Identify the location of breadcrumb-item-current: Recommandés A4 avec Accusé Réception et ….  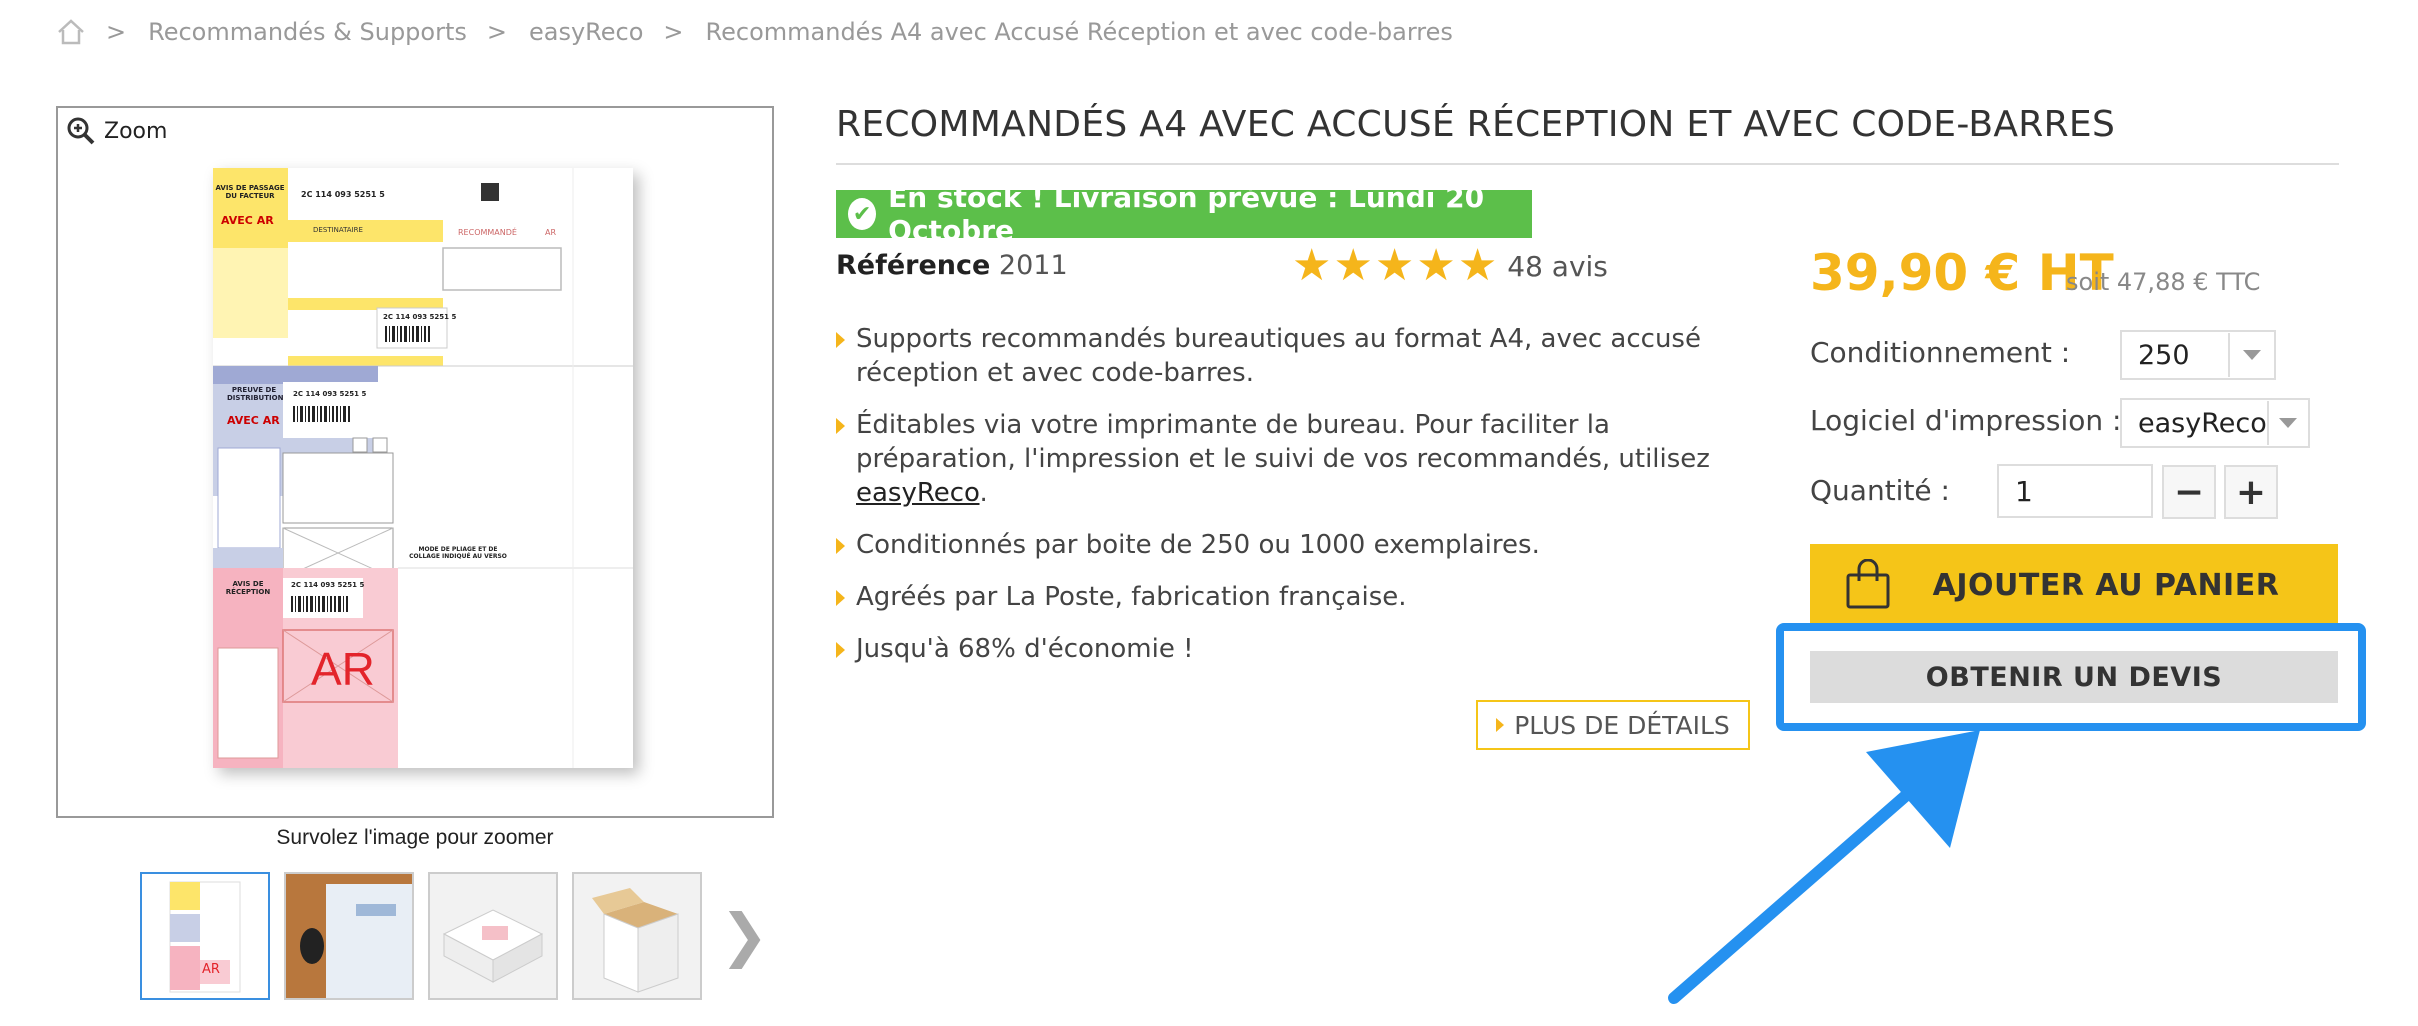
(1079, 32).